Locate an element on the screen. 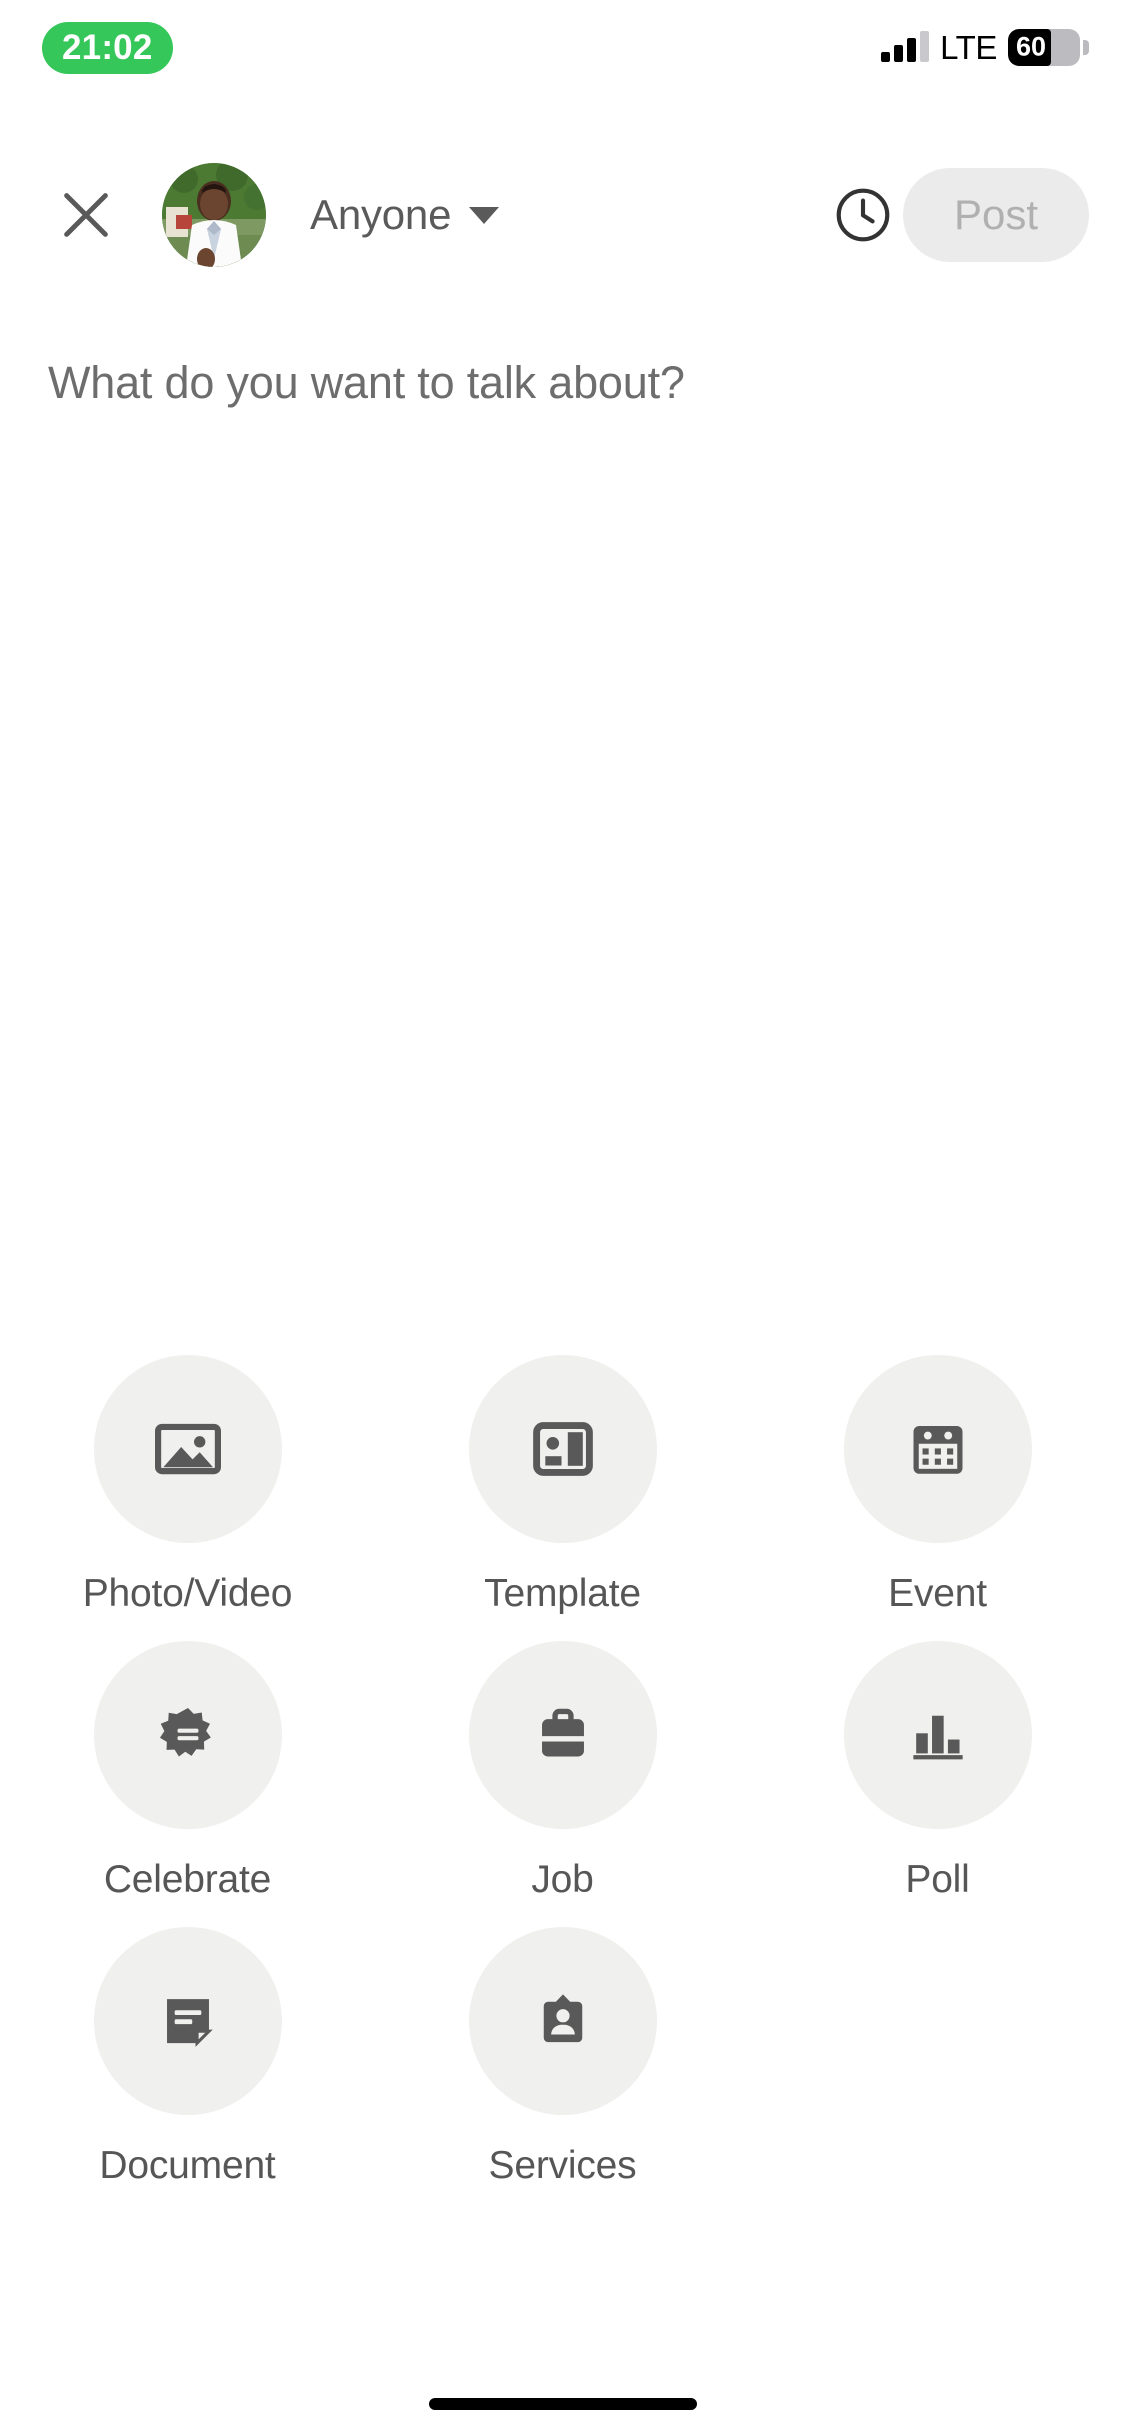 Image resolution: width=1125 pixels, height=2436 pixels. action-item-poll: Poll is located at coordinates (937, 1771).